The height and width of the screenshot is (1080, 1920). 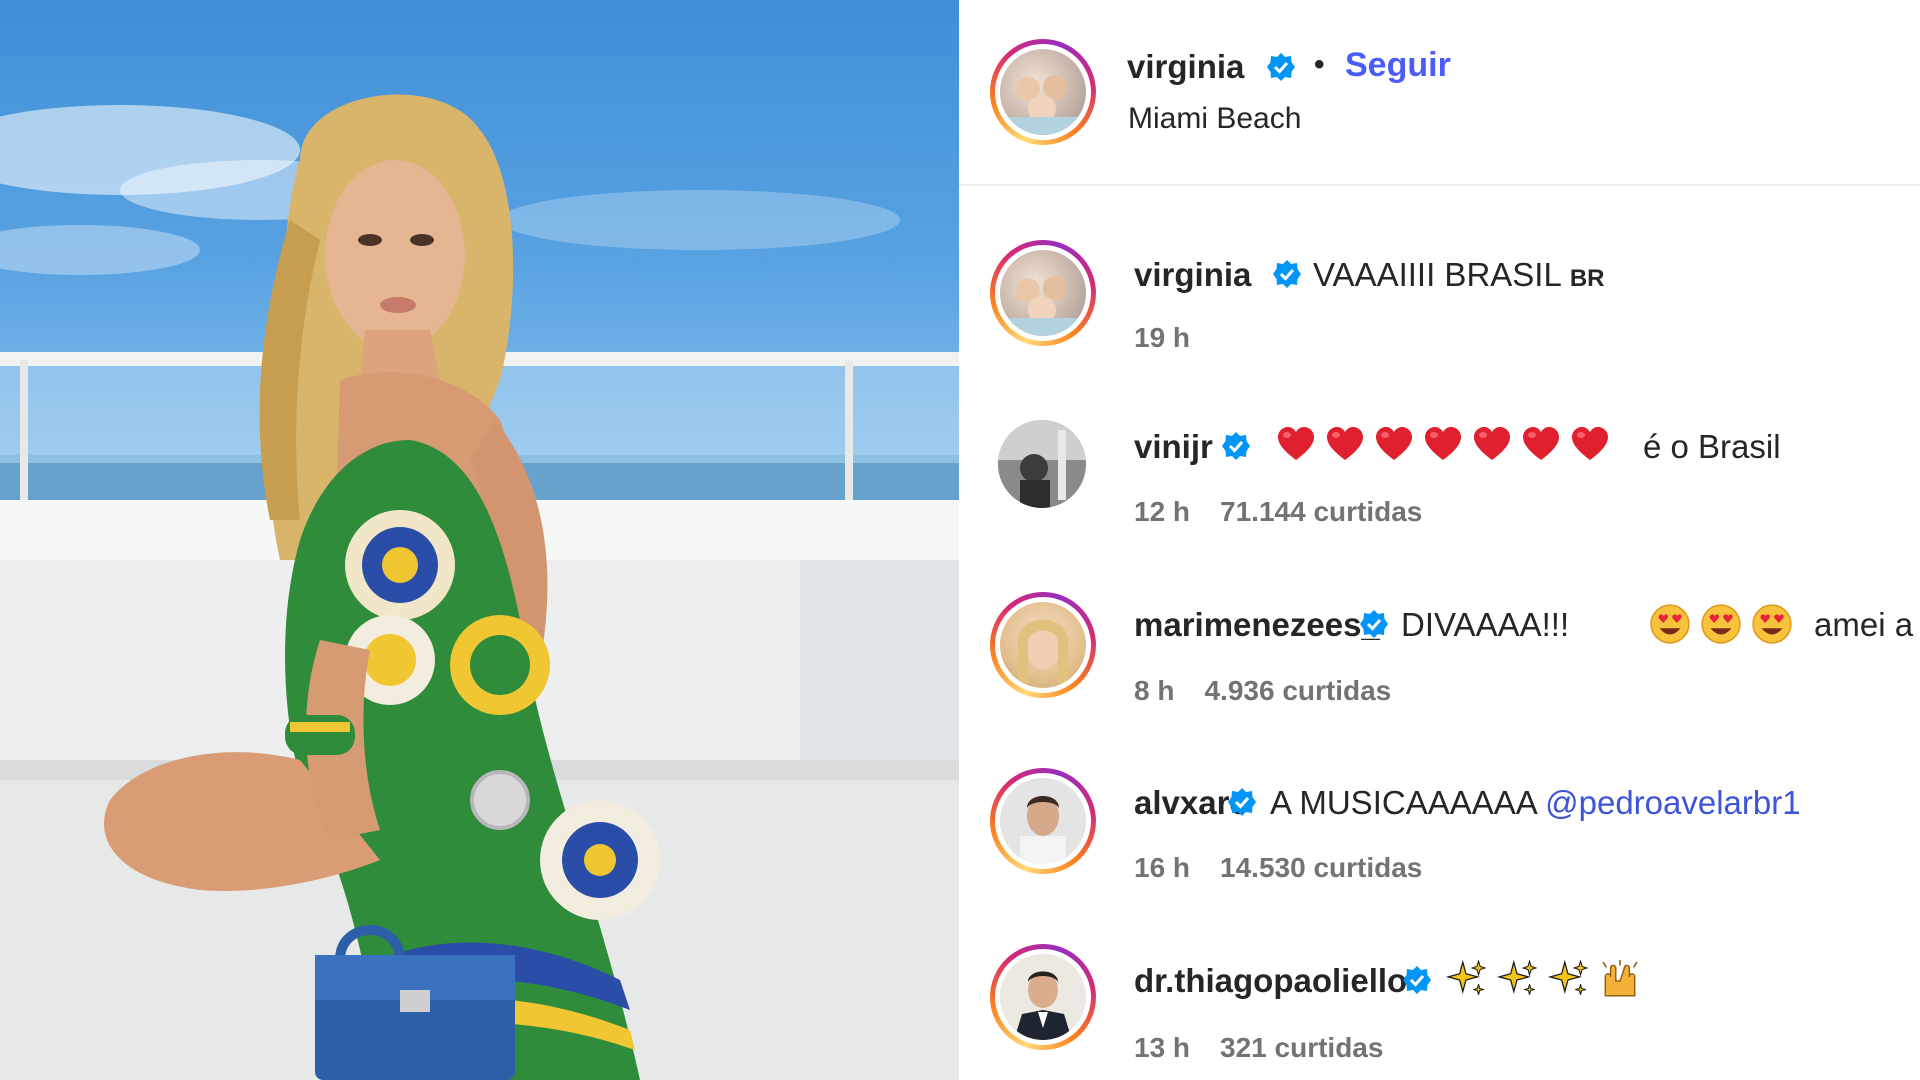 I want to click on comment-username: dr.thiagopaoliello, so click(x=1270, y=981).